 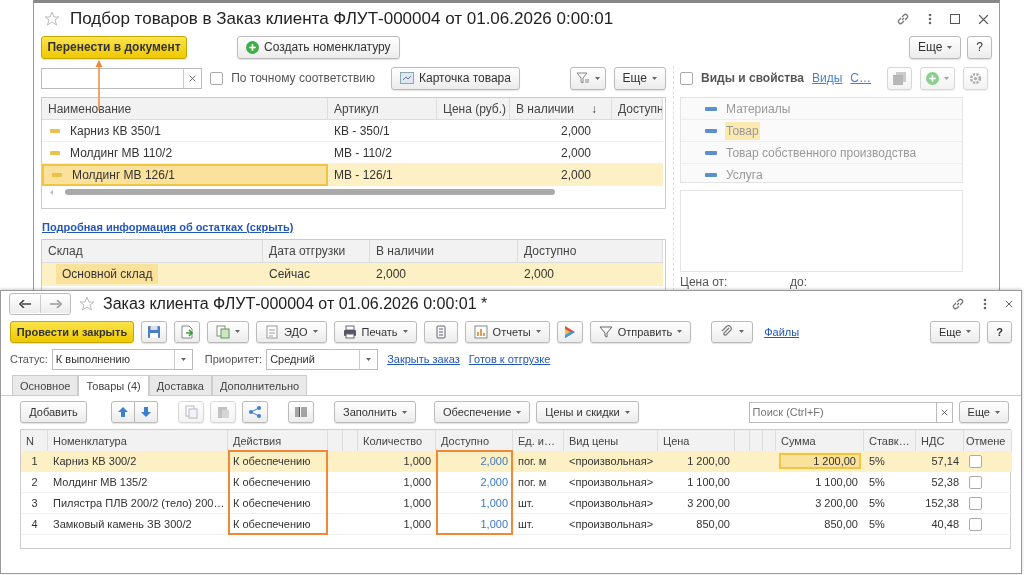 What do you see at coordinates (45, 385) in the screenshot?
I see `tab: Основное` at bounding box center [45, 385].